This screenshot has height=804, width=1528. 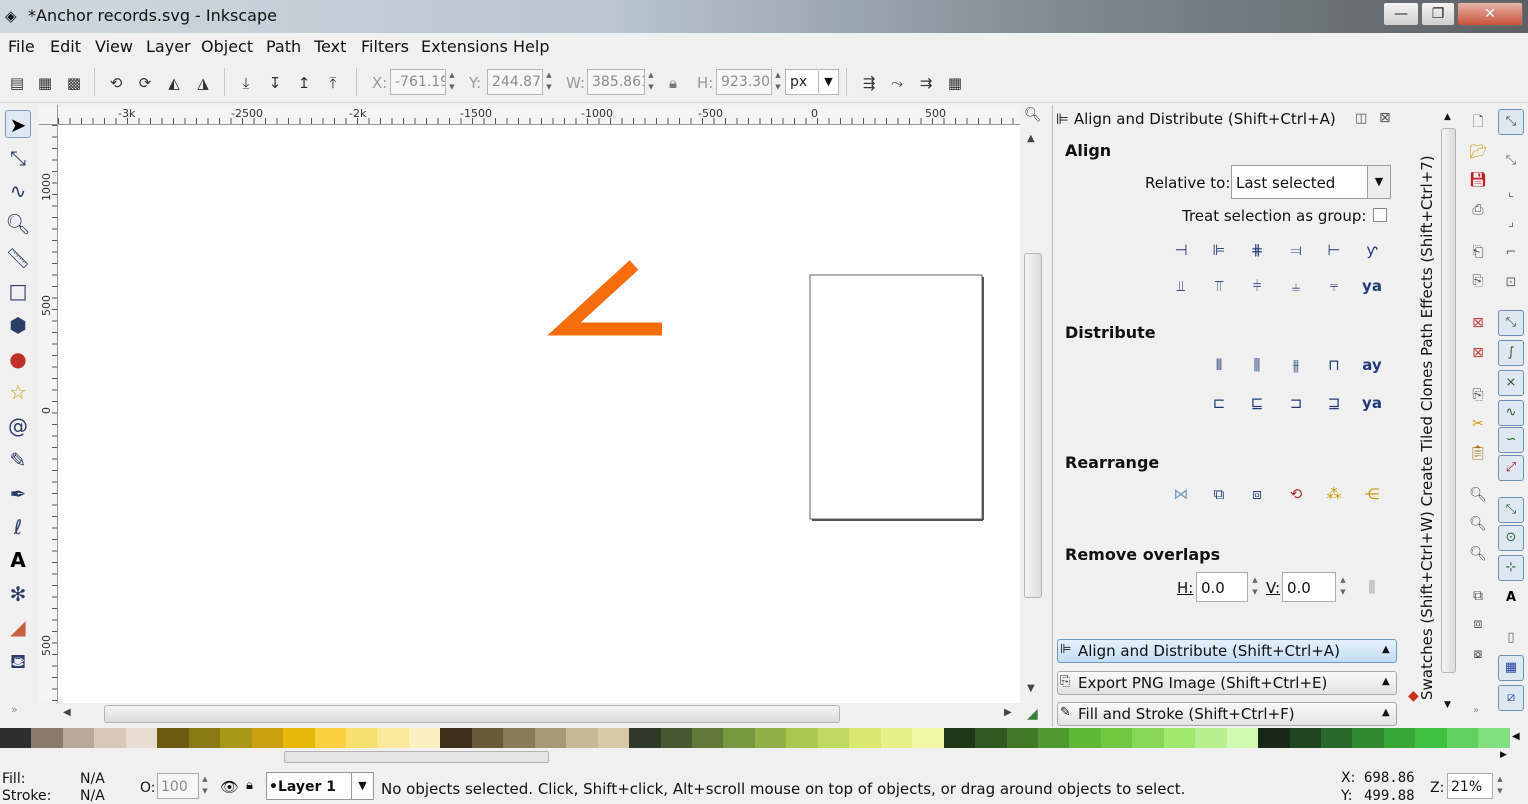 What do you see at coordinates (330, 46) in the screenshot?
I see `menu-text: Text` at bounding box center [330, 46].